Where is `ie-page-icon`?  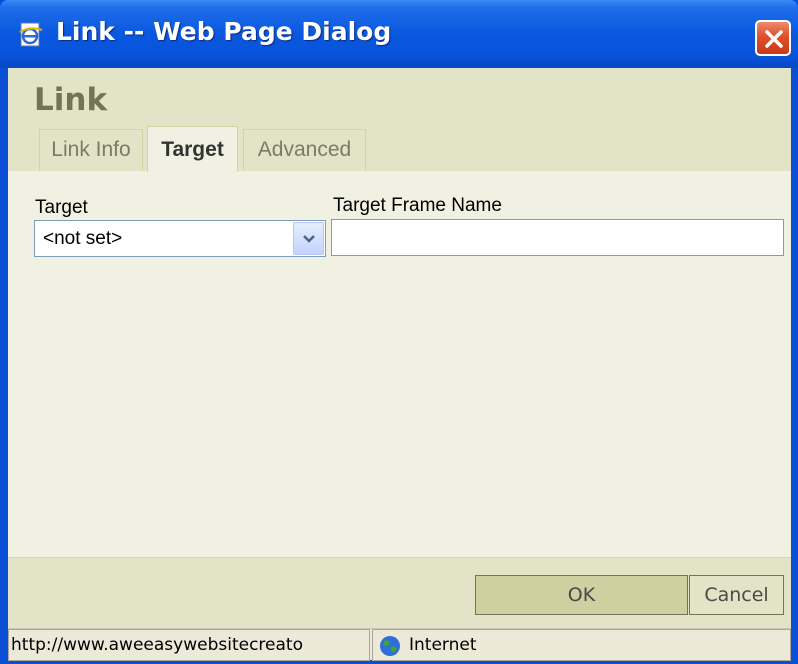 ie-page-icon is located at coordinates (31, 35).